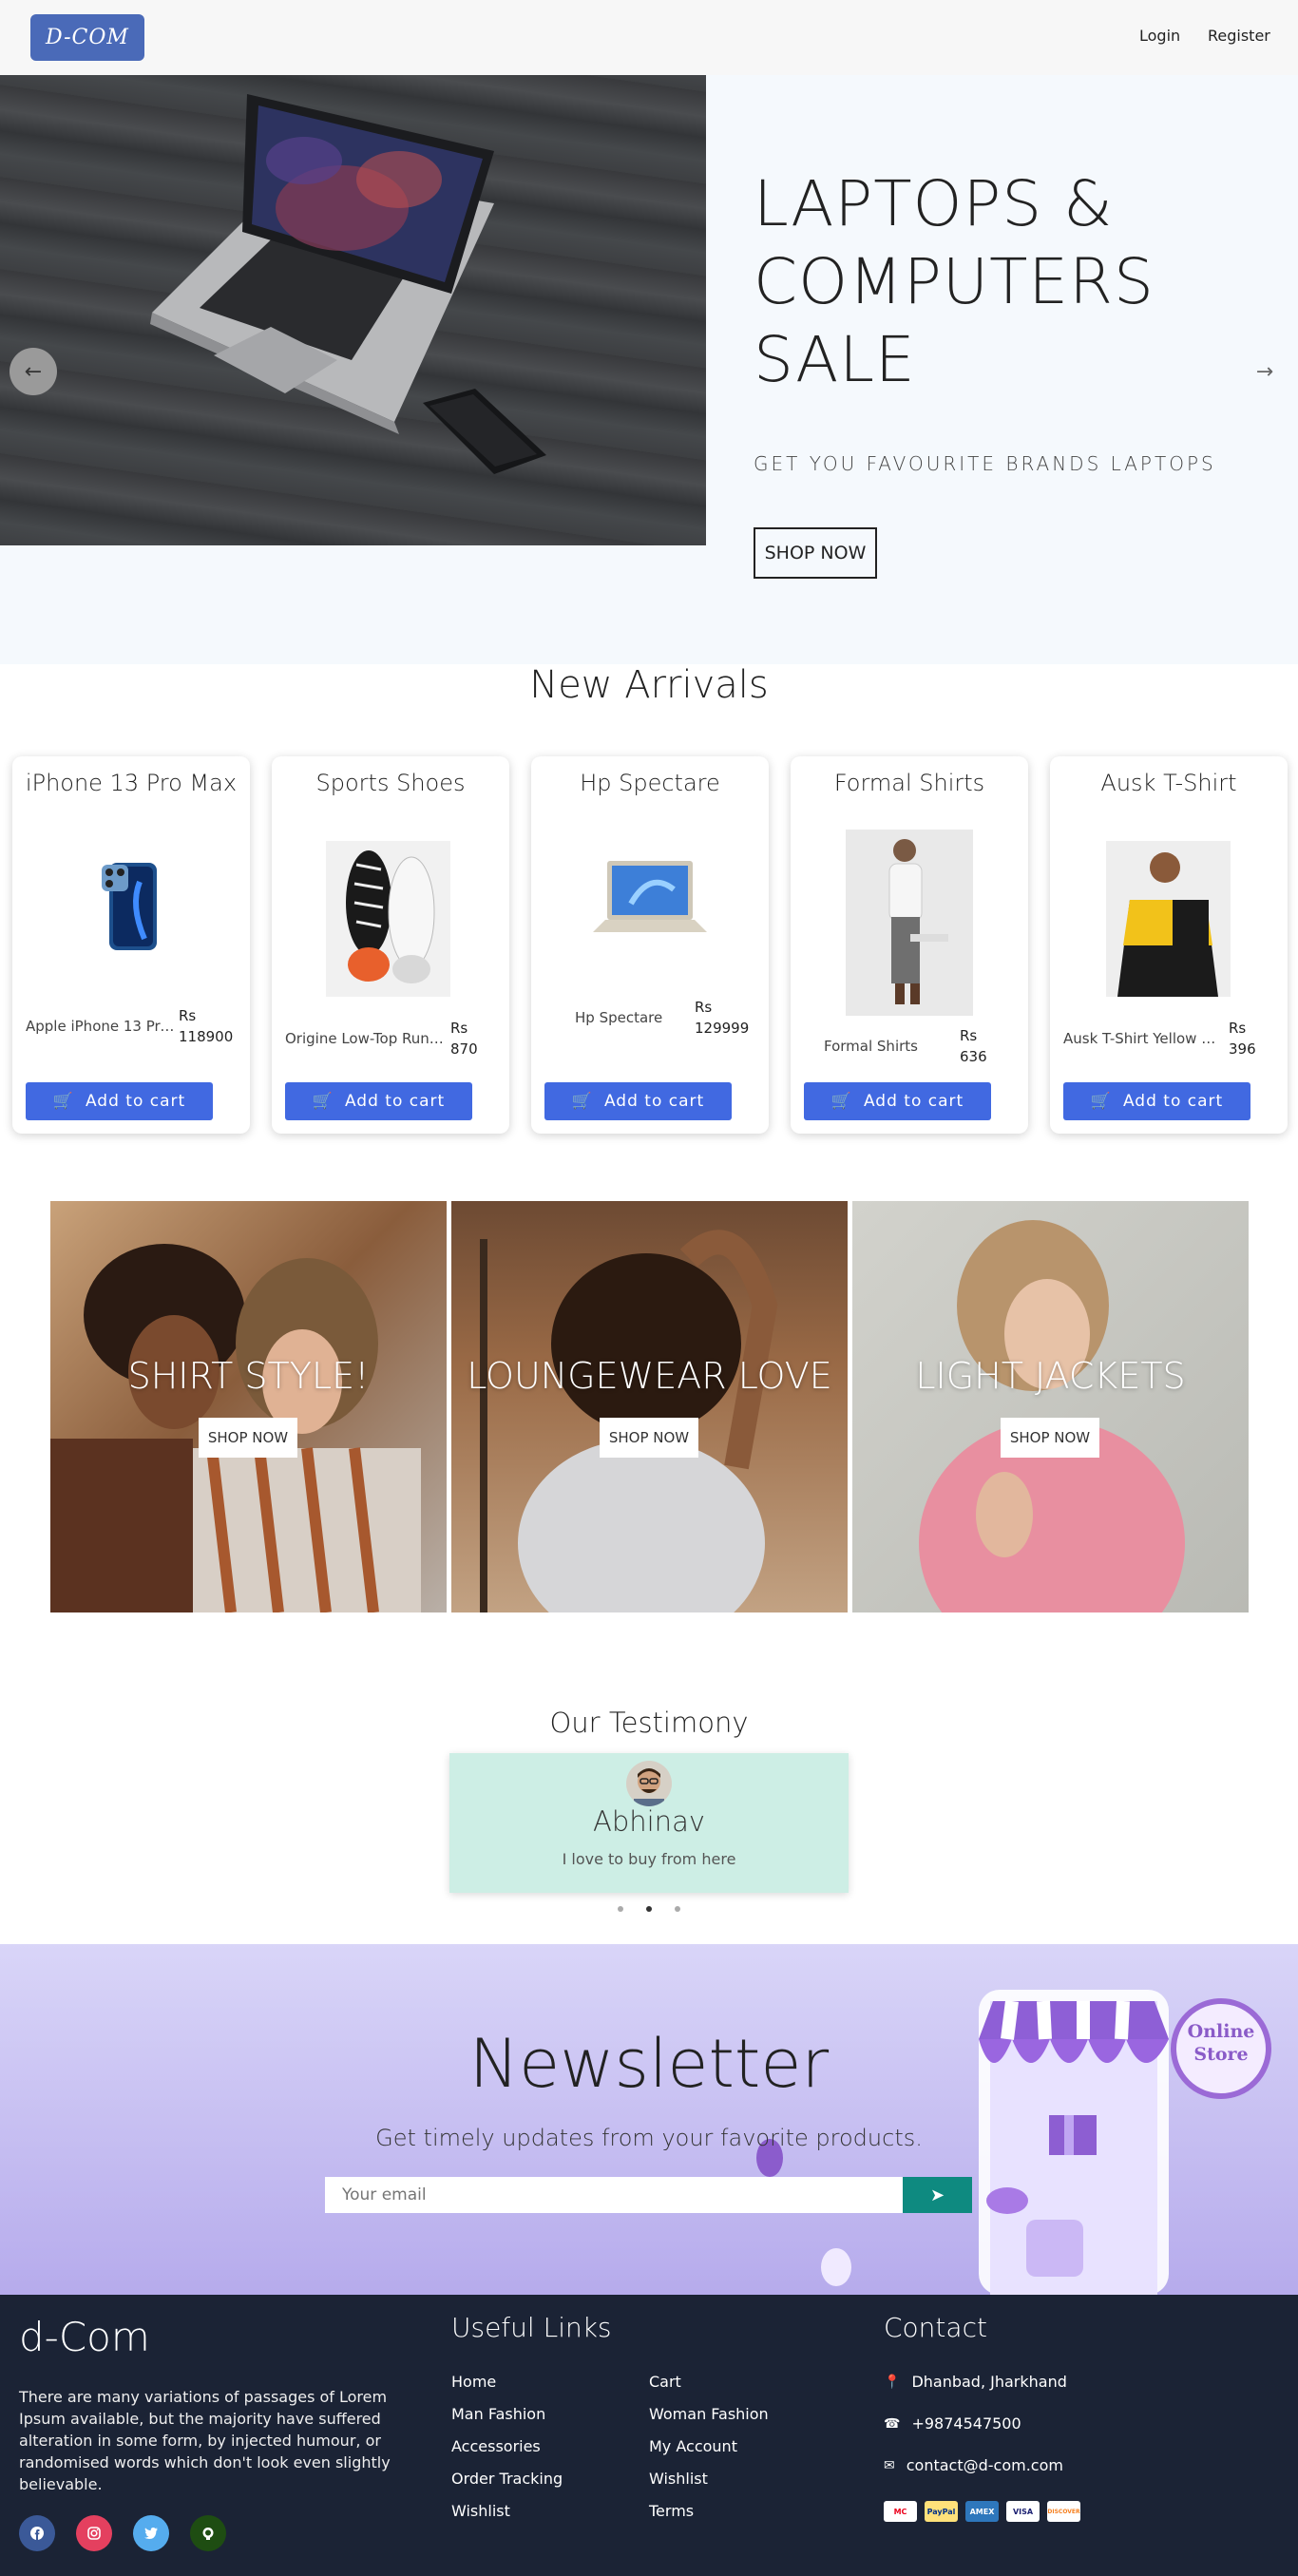 This screenshot has width=1298, height=2576. I want to click on footer-link-cart: Cart, so click(665, 2382).